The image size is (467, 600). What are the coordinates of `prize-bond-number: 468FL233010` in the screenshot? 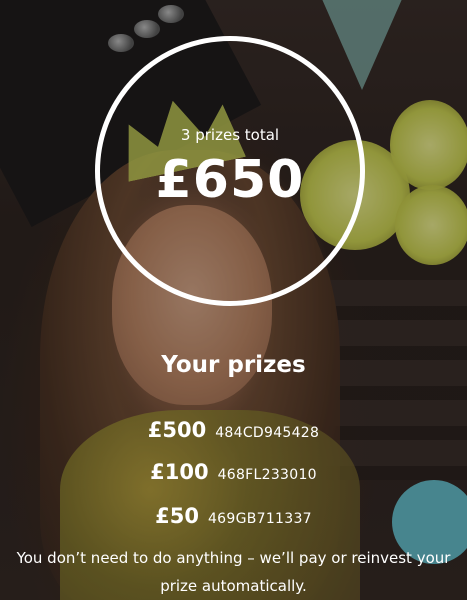 It's located at (267, 475).